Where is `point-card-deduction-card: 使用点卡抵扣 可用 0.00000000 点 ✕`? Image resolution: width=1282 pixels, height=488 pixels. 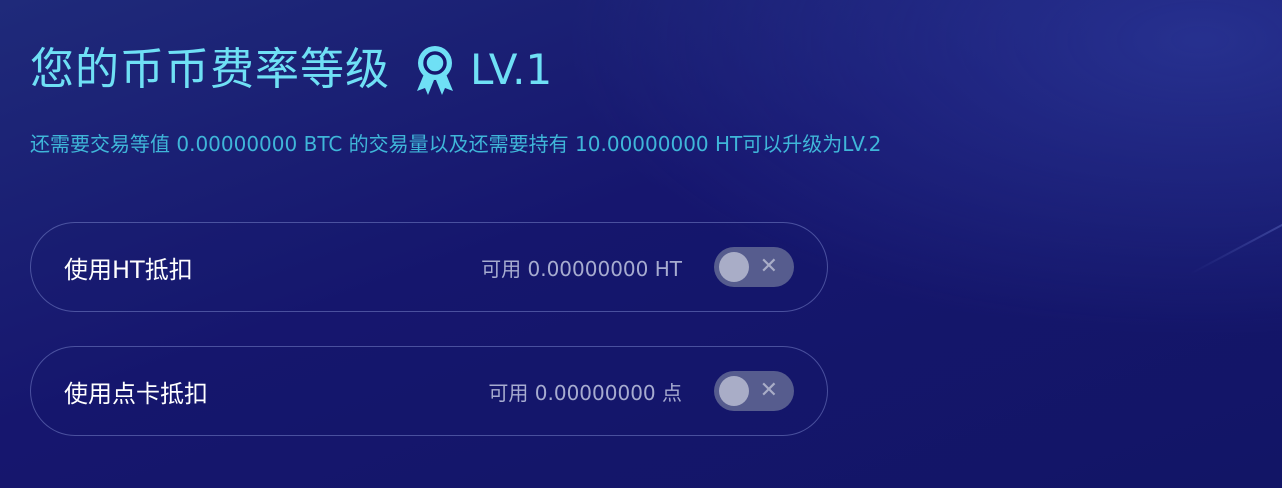 point-card-deduction-card: 使用点卡抵扣 可用 0.00000000 点 ✕ is located at coordinates (429, 391).